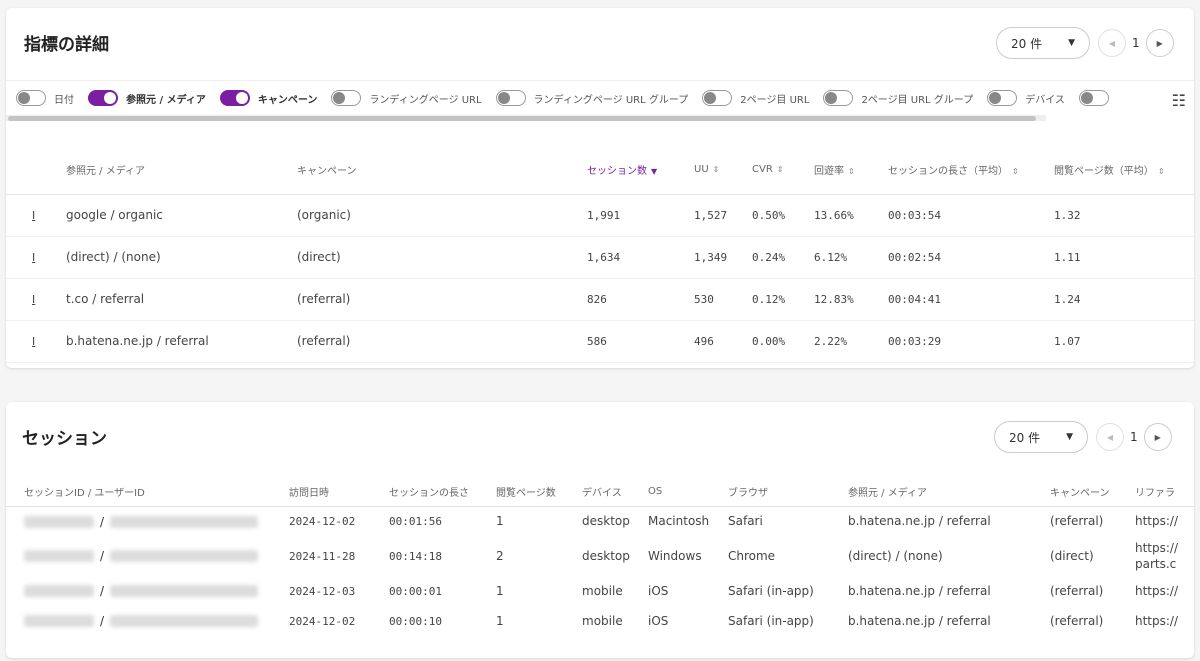  What do you see at coordinates (181, 215) in the screenshot?
I see `cell-source: google / organic` at bounding box center [181, 215].